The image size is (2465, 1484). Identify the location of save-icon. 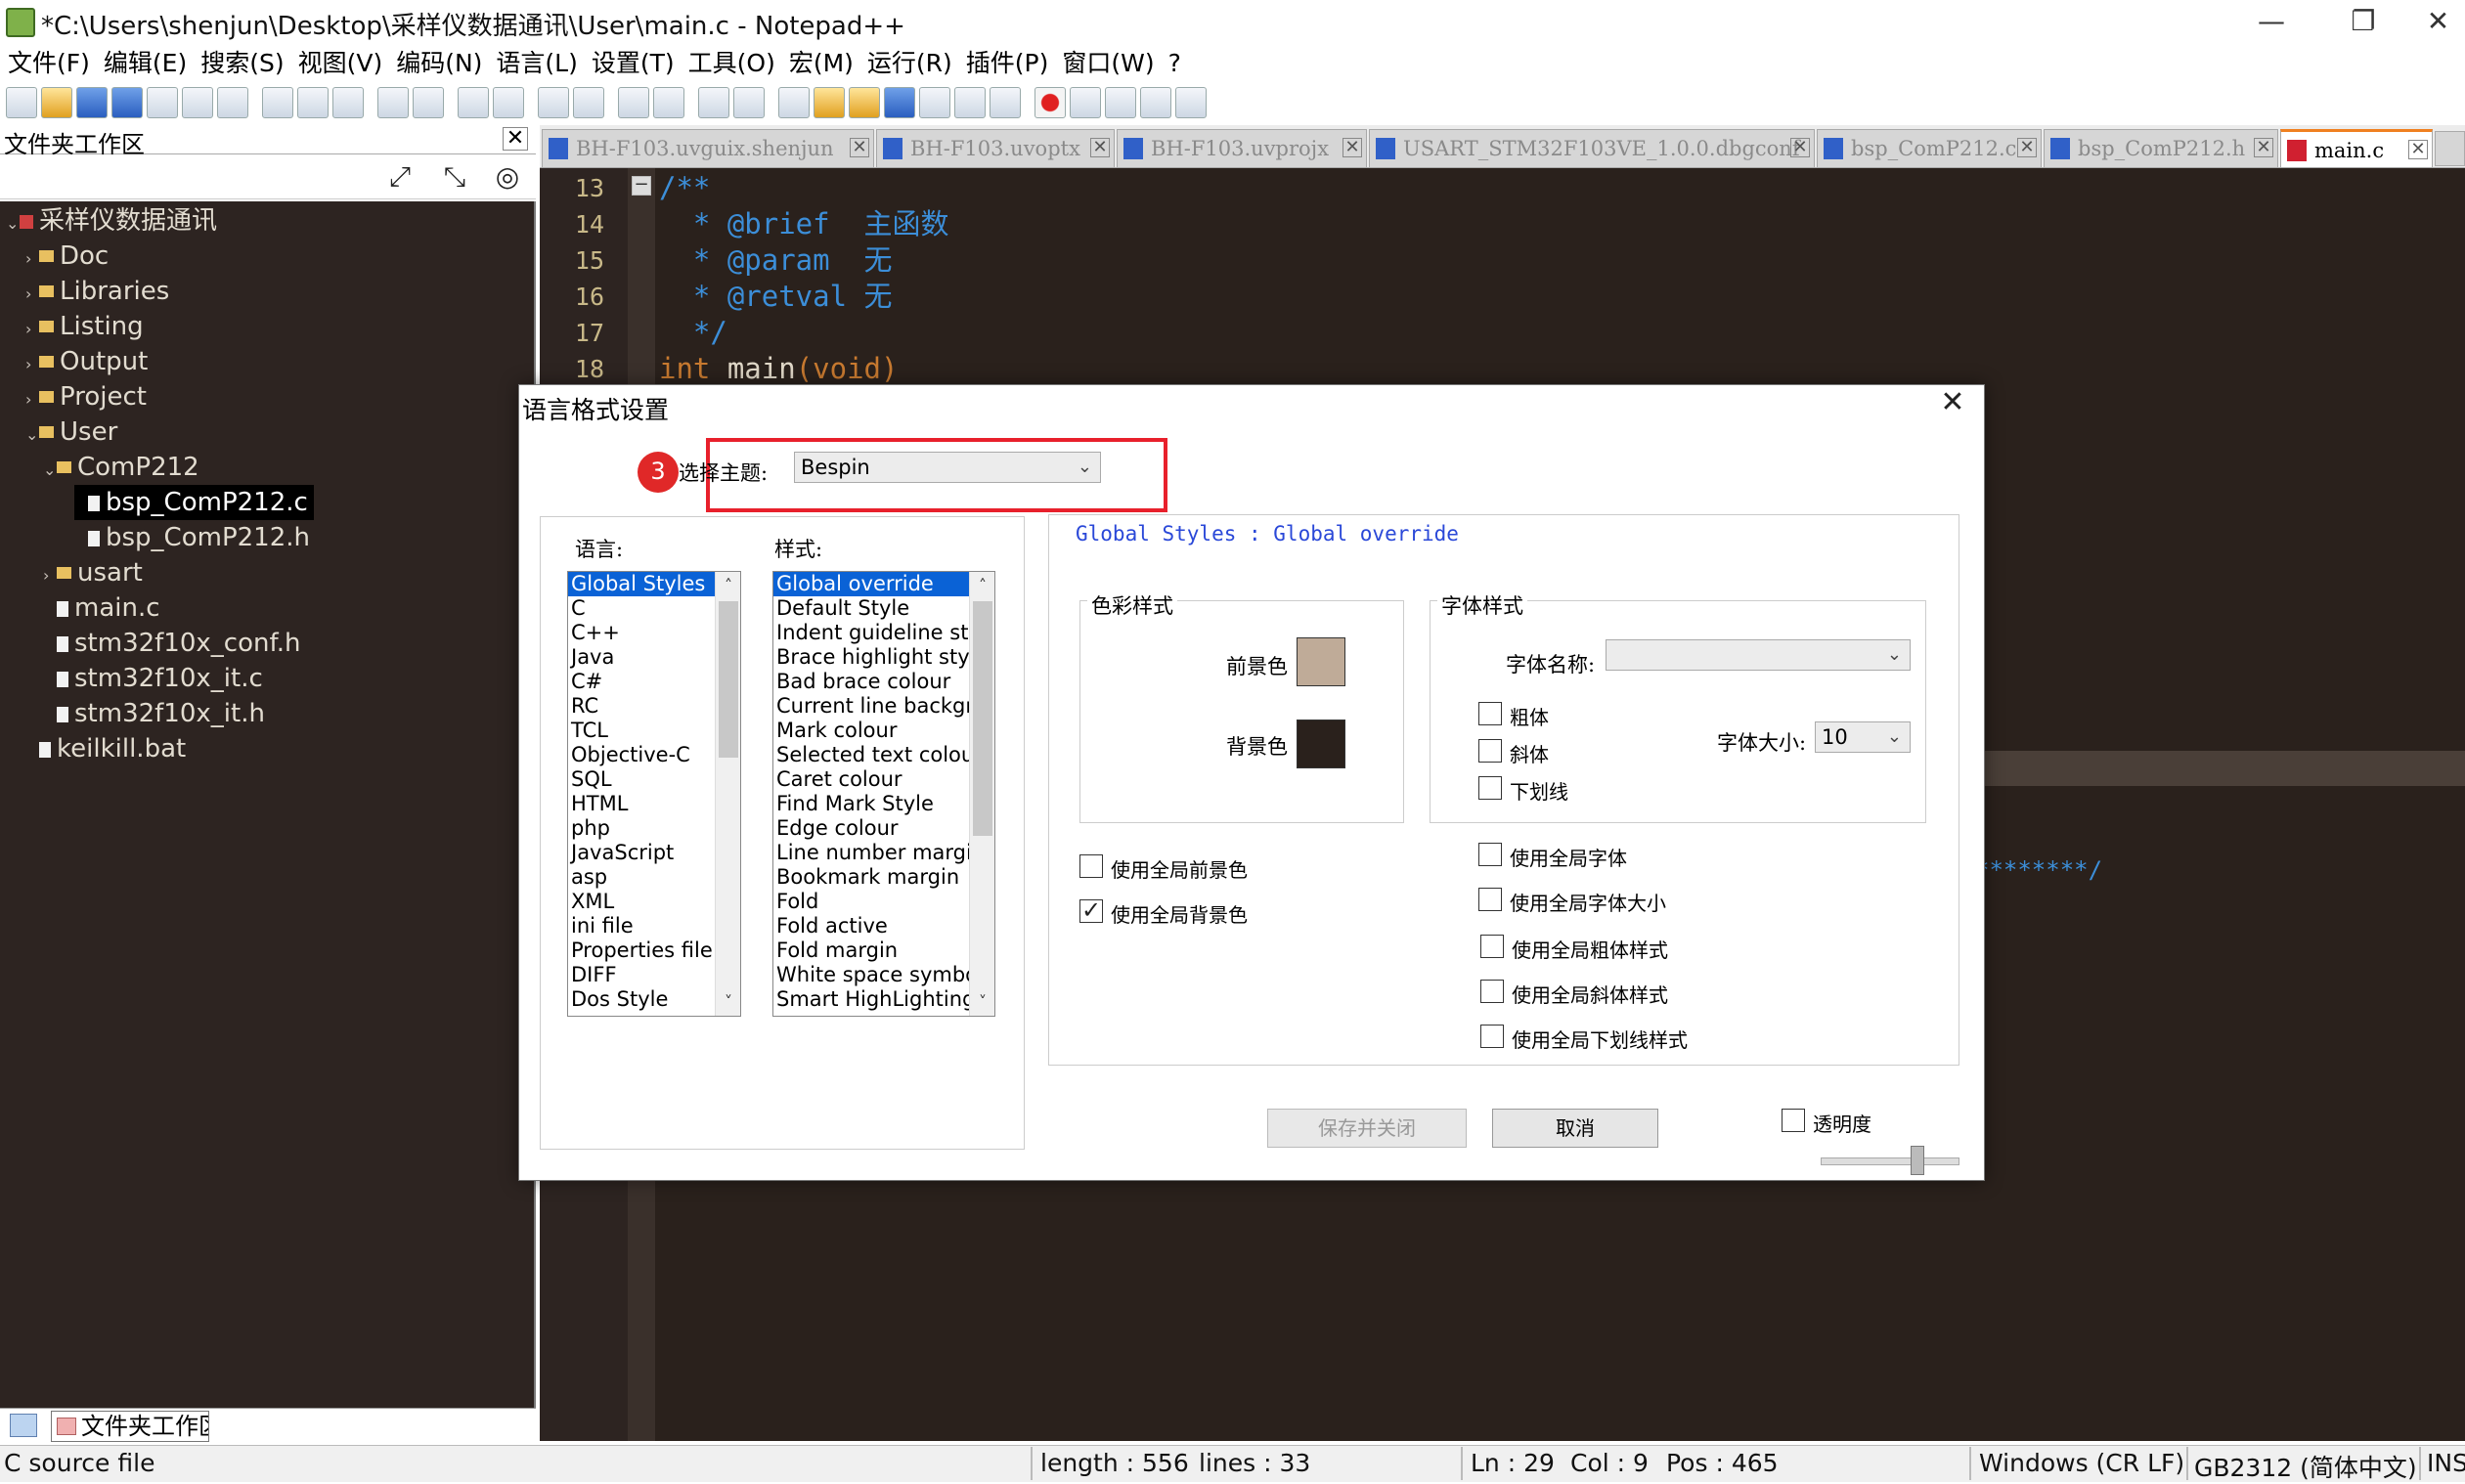
(92, 102).